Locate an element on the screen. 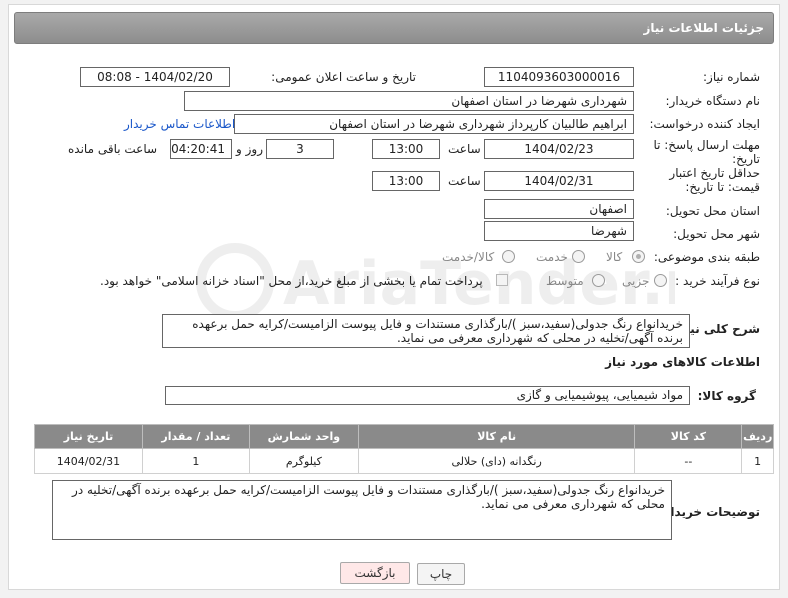 The image size is (788, 598). reply-time-label: ساعت is located at coordinates (464, 149).